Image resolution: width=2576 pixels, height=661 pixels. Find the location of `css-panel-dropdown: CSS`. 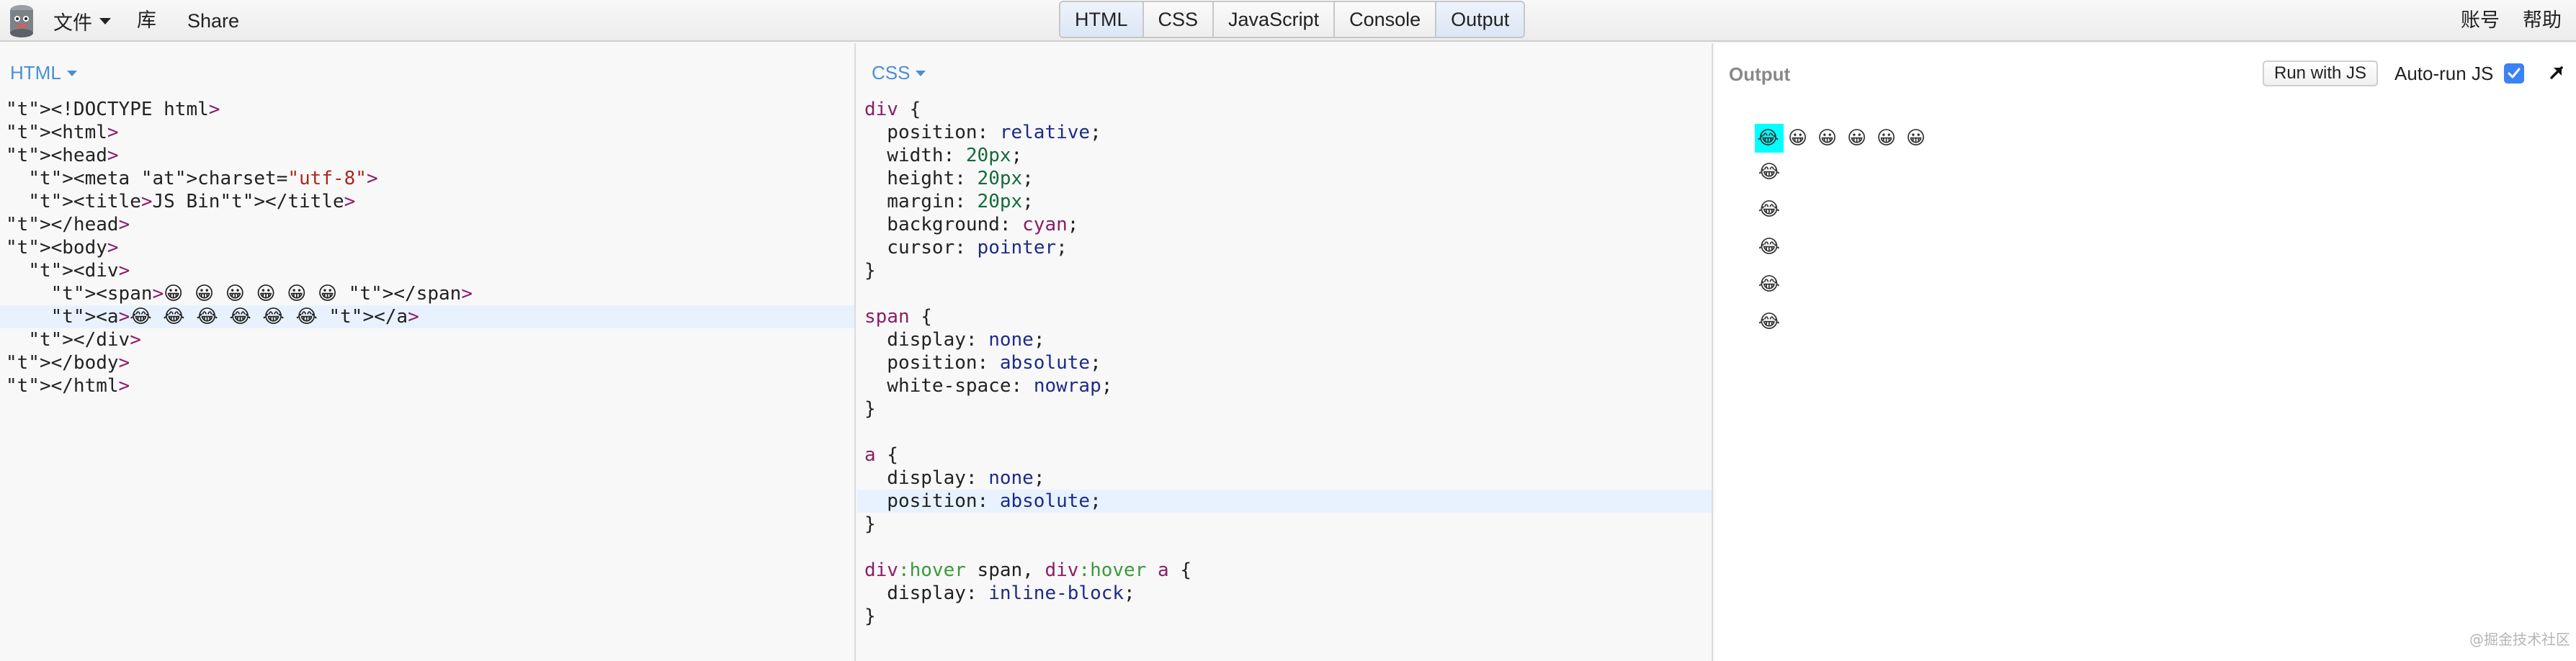

css-panel-dropdown: CSS is located at coordinates (899, 73).